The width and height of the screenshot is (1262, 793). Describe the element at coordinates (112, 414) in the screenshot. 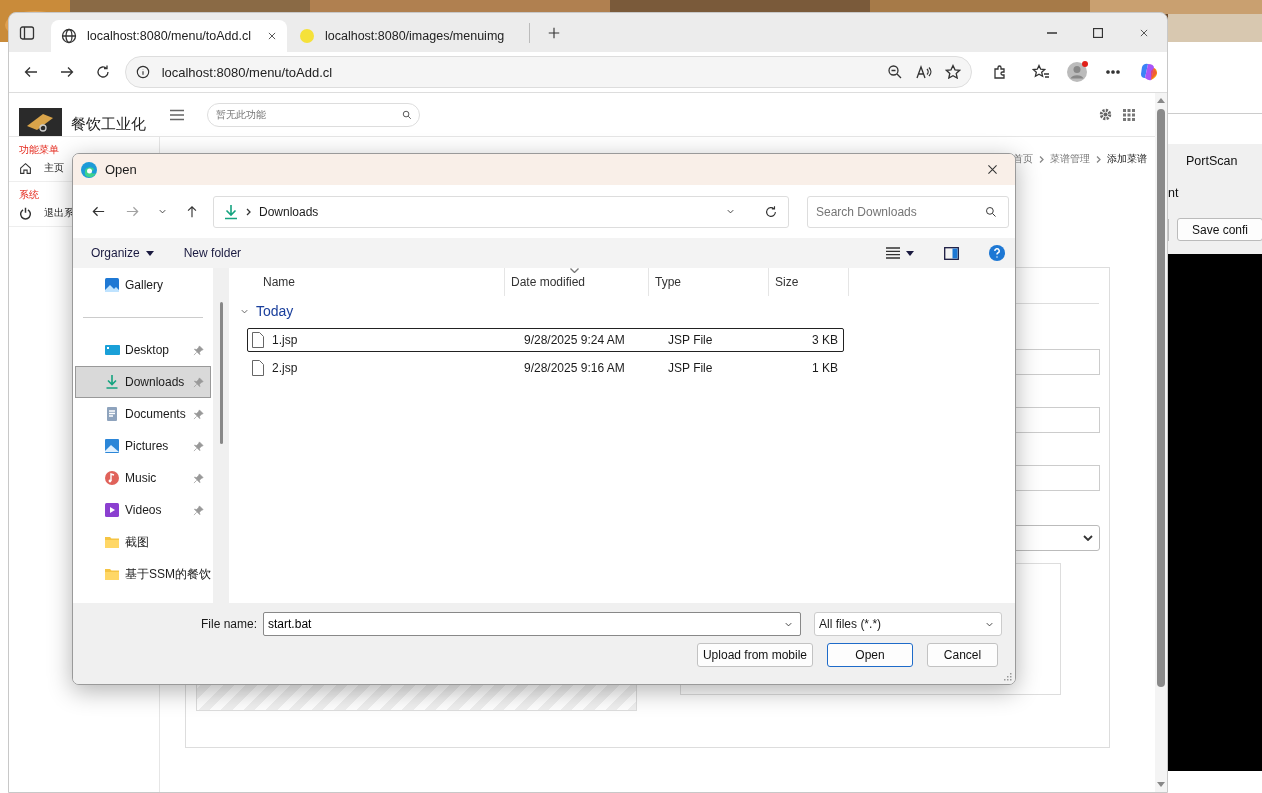

I see `document-icon` at that location.